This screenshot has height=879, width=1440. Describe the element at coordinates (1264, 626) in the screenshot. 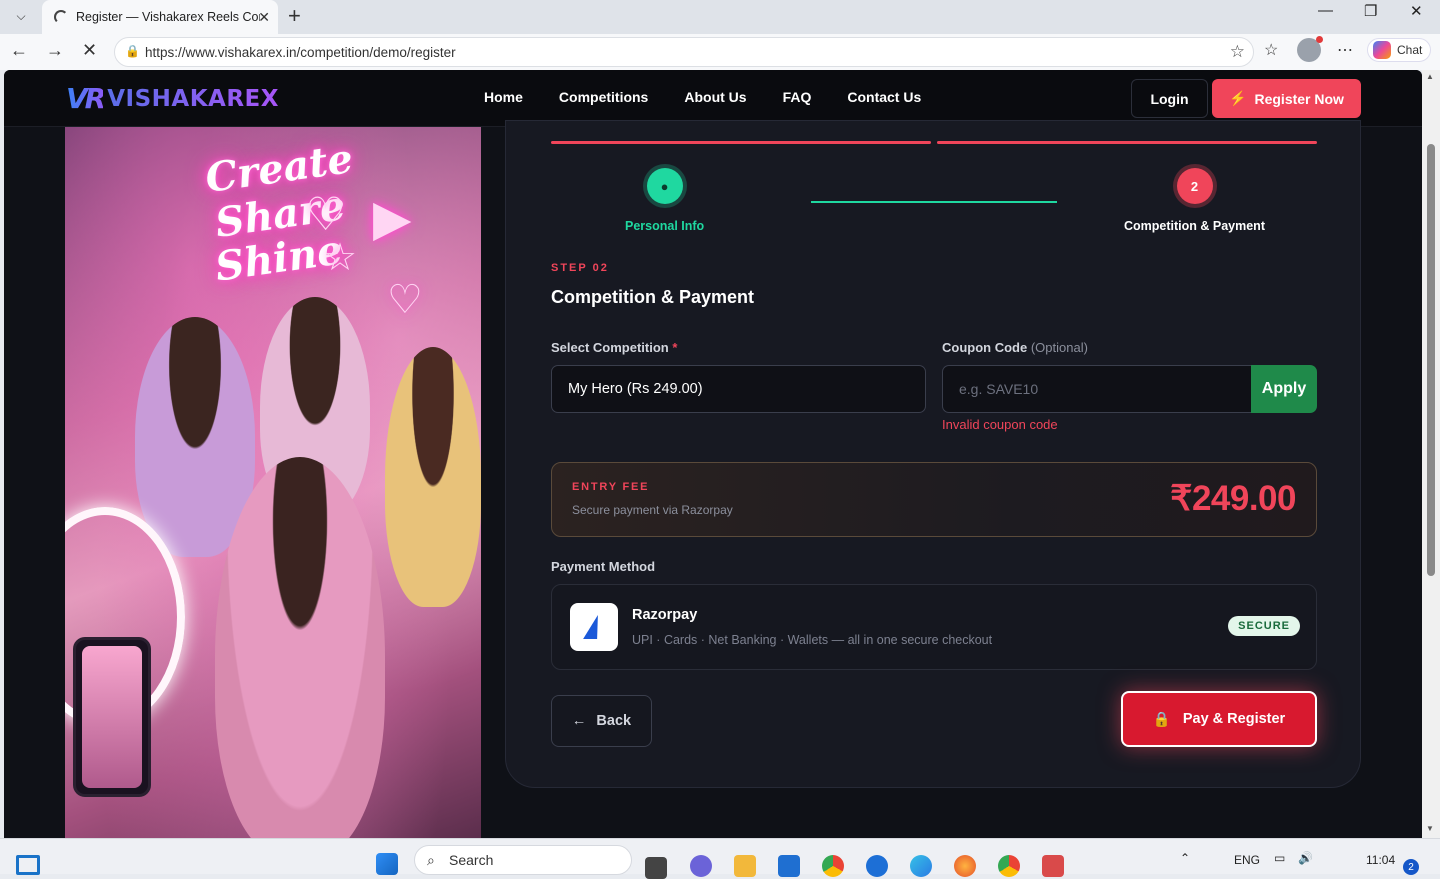

I see `secure-badge: SECURE` at that location.